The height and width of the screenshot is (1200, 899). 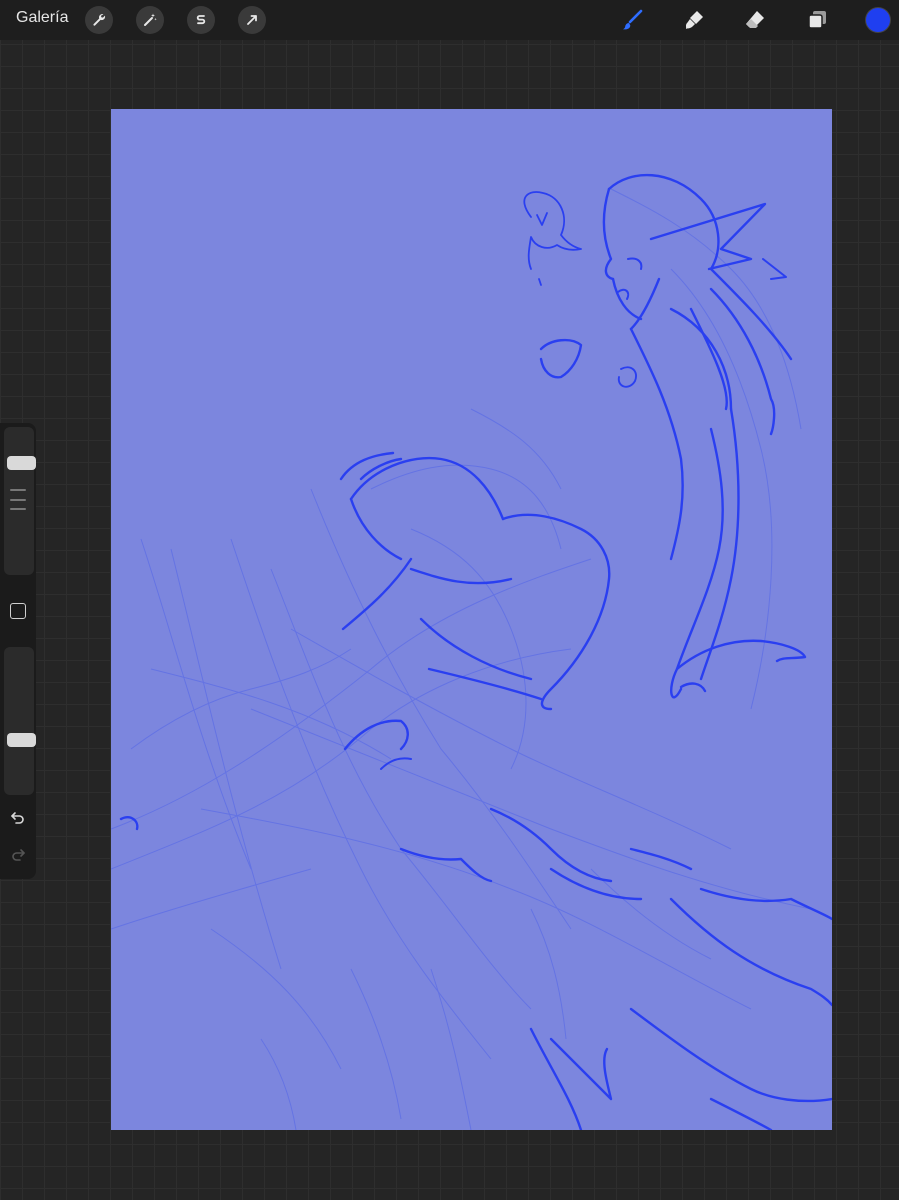 I want to click on left-sidebar, so click(x=18, y=651).